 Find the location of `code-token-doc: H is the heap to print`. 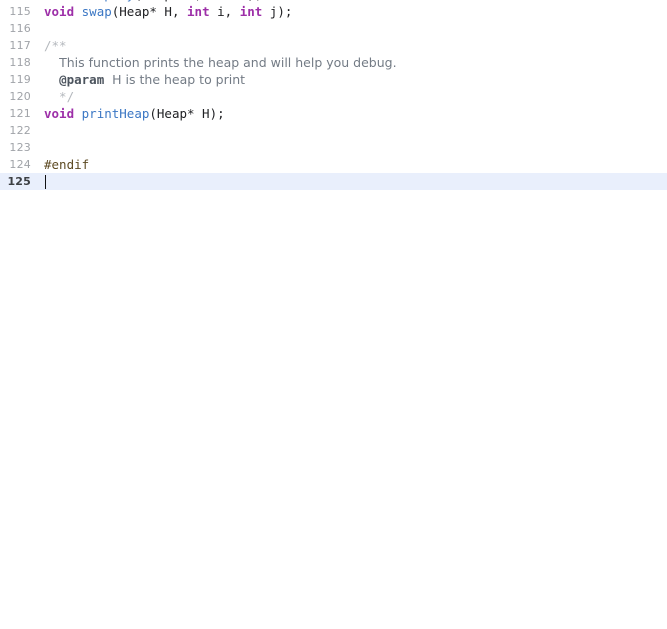

code-token-doc: H is the heap to print is located at coordinates (175, 79).